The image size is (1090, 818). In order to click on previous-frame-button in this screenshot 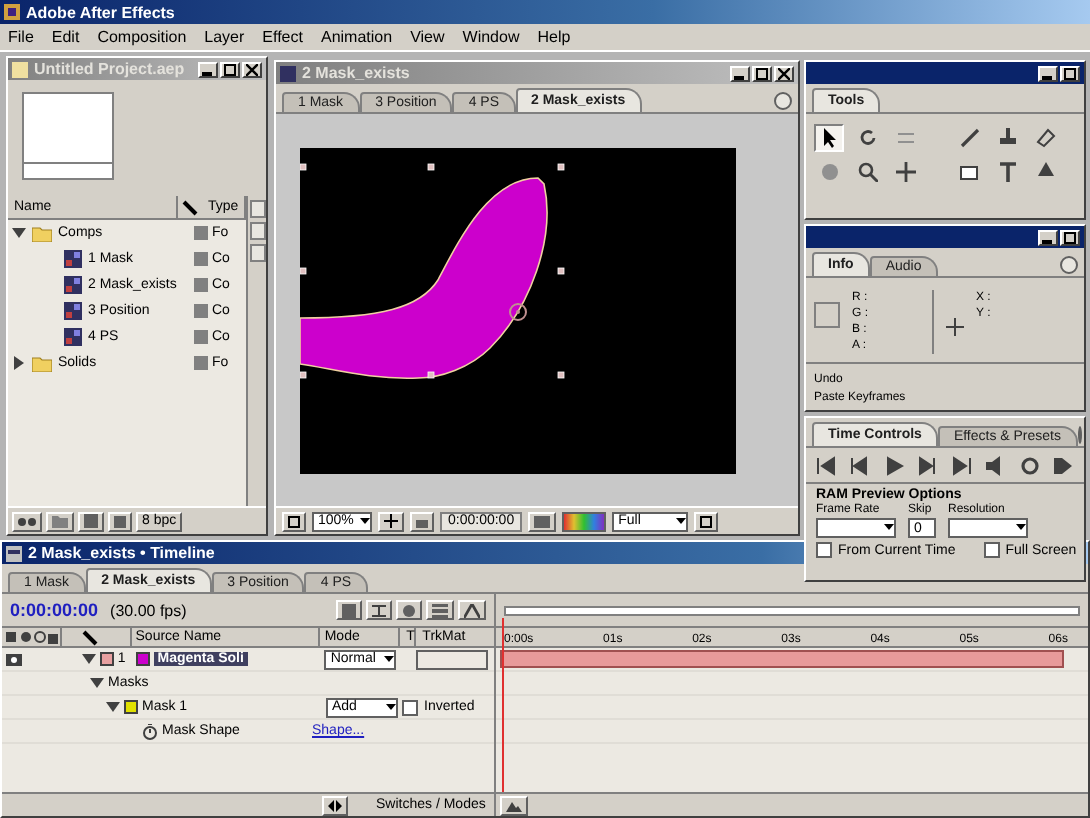, I will do `click(860, 466)`.